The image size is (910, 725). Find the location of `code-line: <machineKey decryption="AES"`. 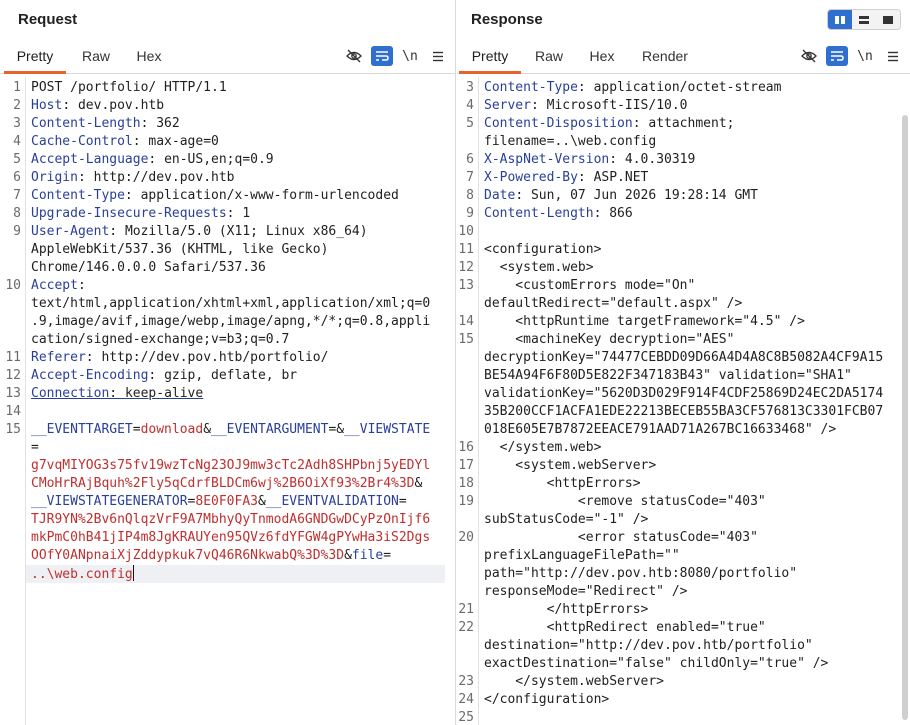

code-line: <machineKey decryption="AES" is located at coordinates (691, 340).